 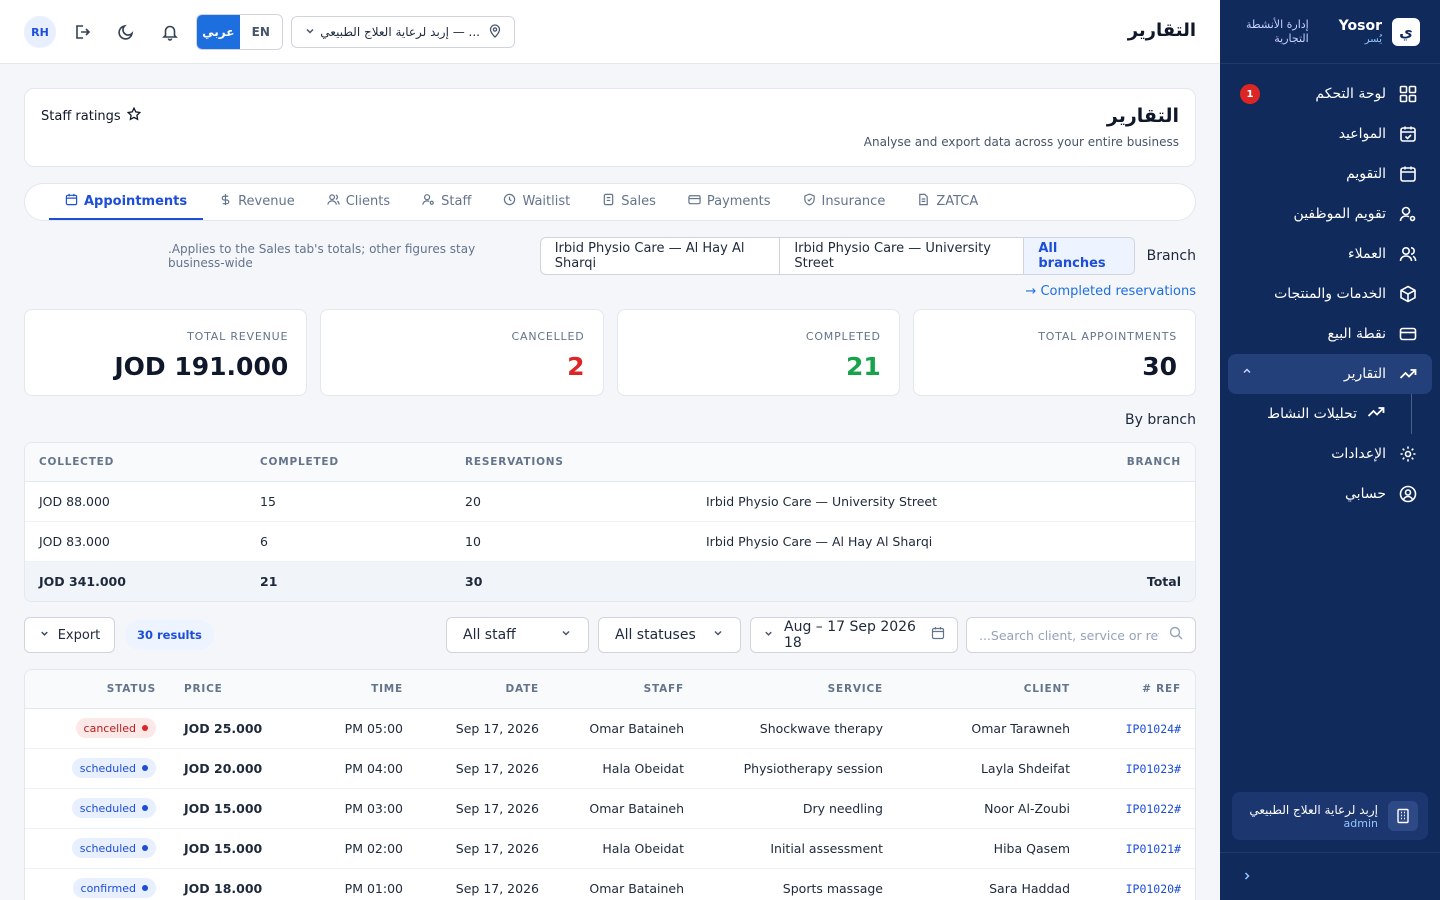 I want to click on branch-option-al-hay: Irbid Physio Care — Al Hay Al Sharqi, so click(x=661, y=256).